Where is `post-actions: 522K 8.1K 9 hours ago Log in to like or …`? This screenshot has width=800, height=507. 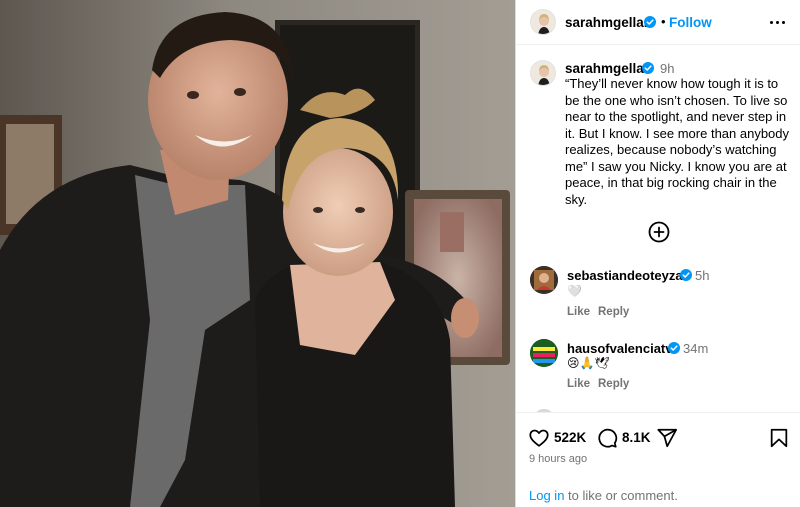
post-actions: 522K 8.1K 9 hours ago Log in to like or … is located at coordinates (658, 459).